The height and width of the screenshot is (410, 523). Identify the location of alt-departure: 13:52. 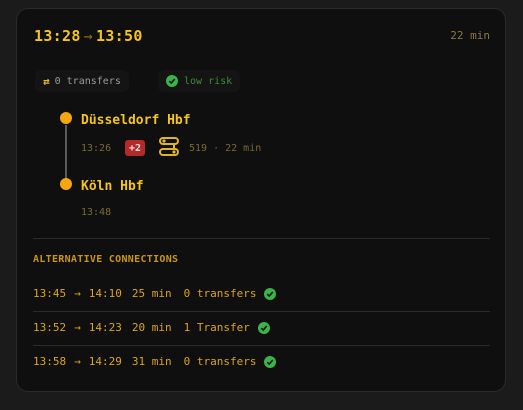
(50, 327).